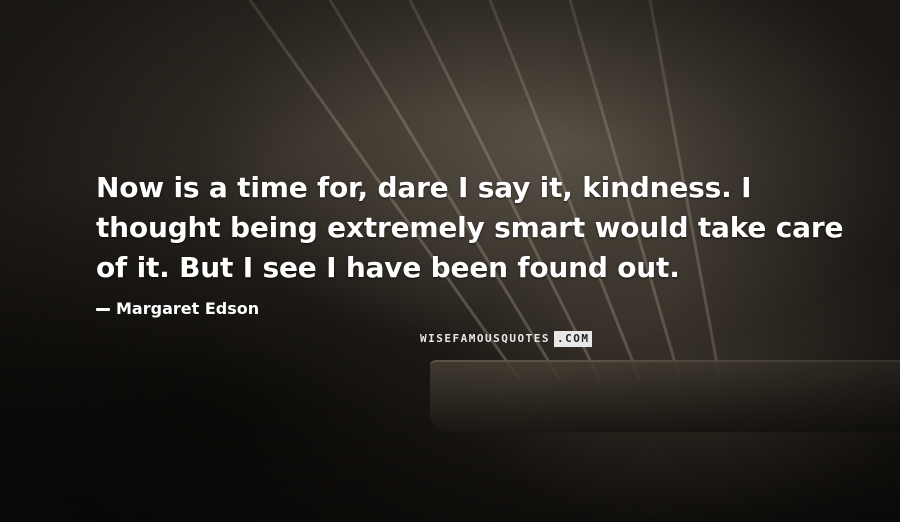 Image resolution: width=900 pixels, height=522 pixels. What do you see at coordinates (573, 339) in the screenshot?
I see `watermark-tld: .COM` at bounding box center [573, 339].